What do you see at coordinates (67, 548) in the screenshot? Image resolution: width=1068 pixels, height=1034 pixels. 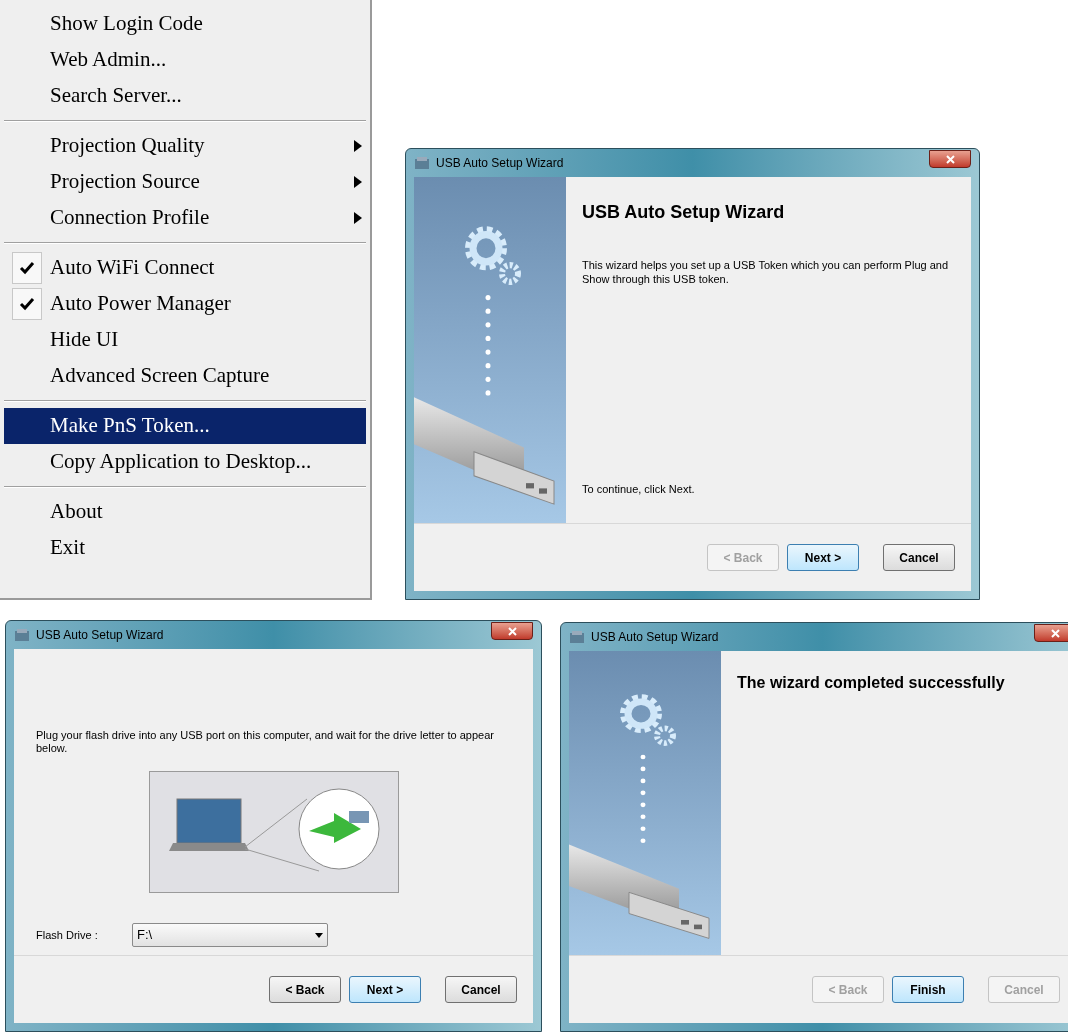 I see `menu-item-label: Exit` at bounding box center [67, 548].